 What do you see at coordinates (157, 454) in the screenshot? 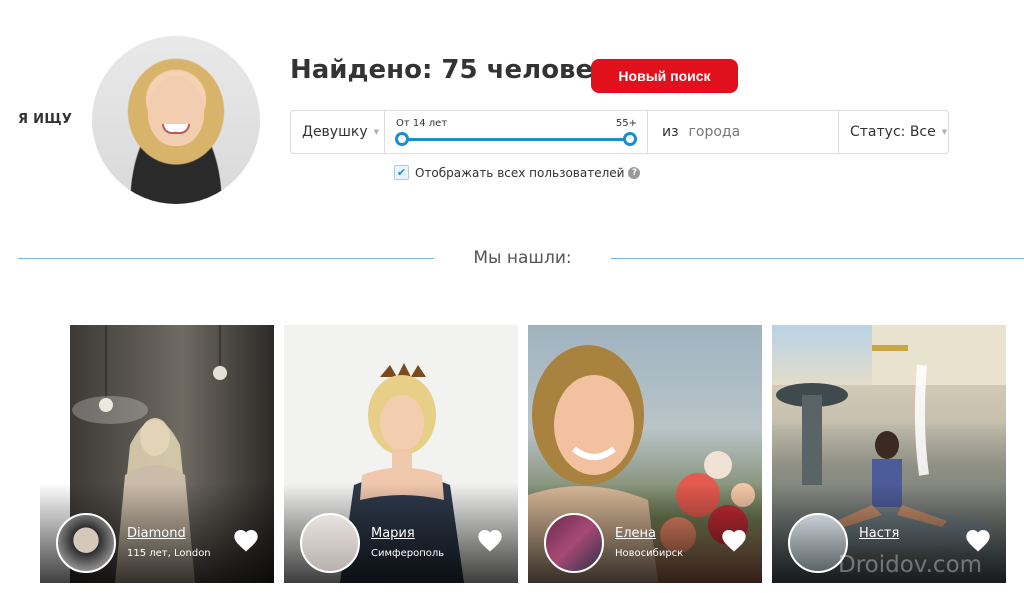
I see `profile-card: Diamond 115 лет, London` at bounding box center [157, 454].